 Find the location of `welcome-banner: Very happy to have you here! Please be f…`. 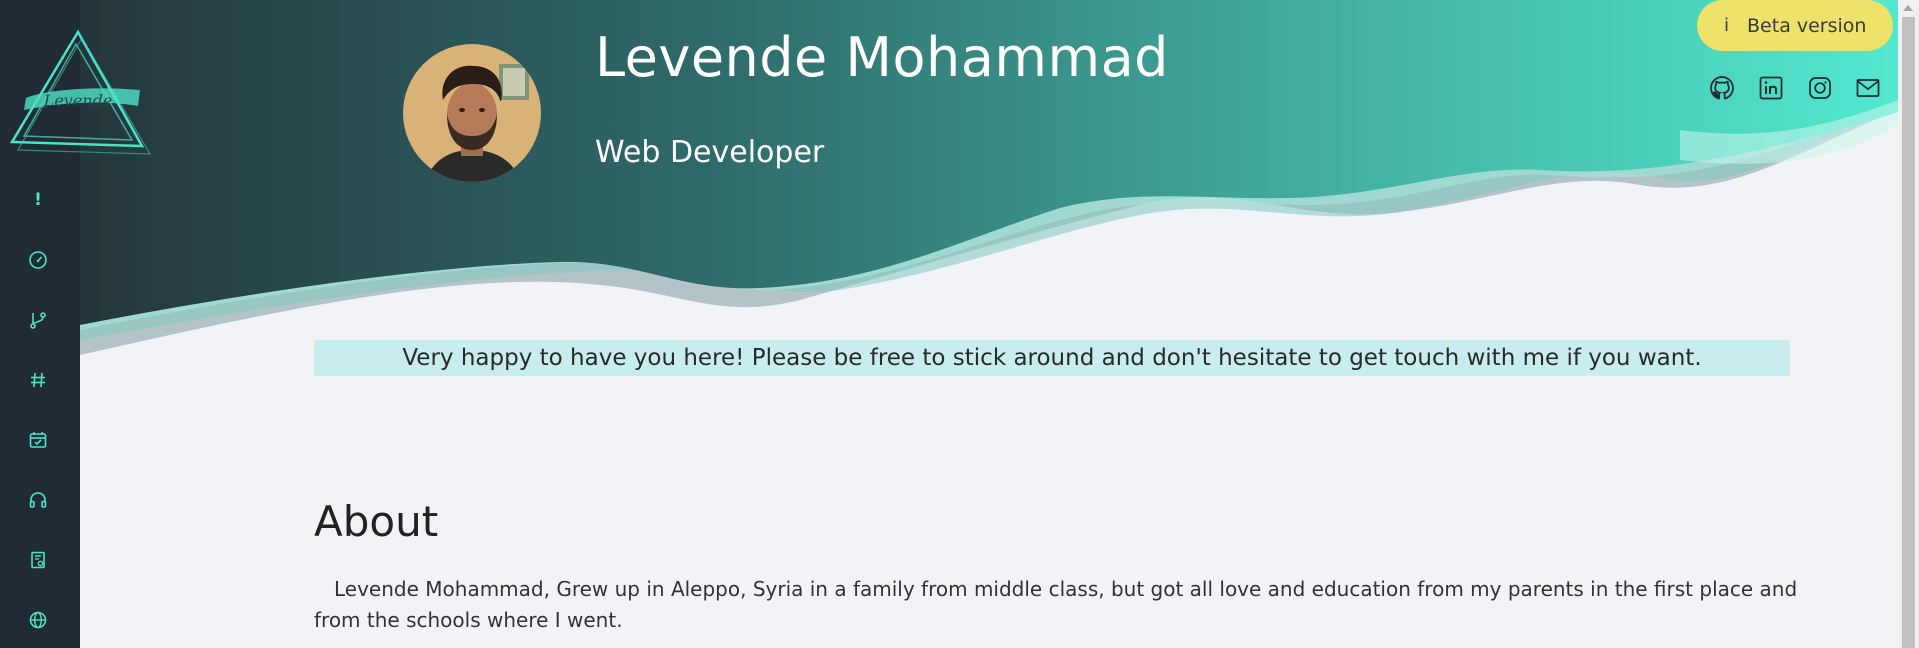

welcome-banner: Very happy to have you here! Please be f… is located at coordinates (1052, 358).